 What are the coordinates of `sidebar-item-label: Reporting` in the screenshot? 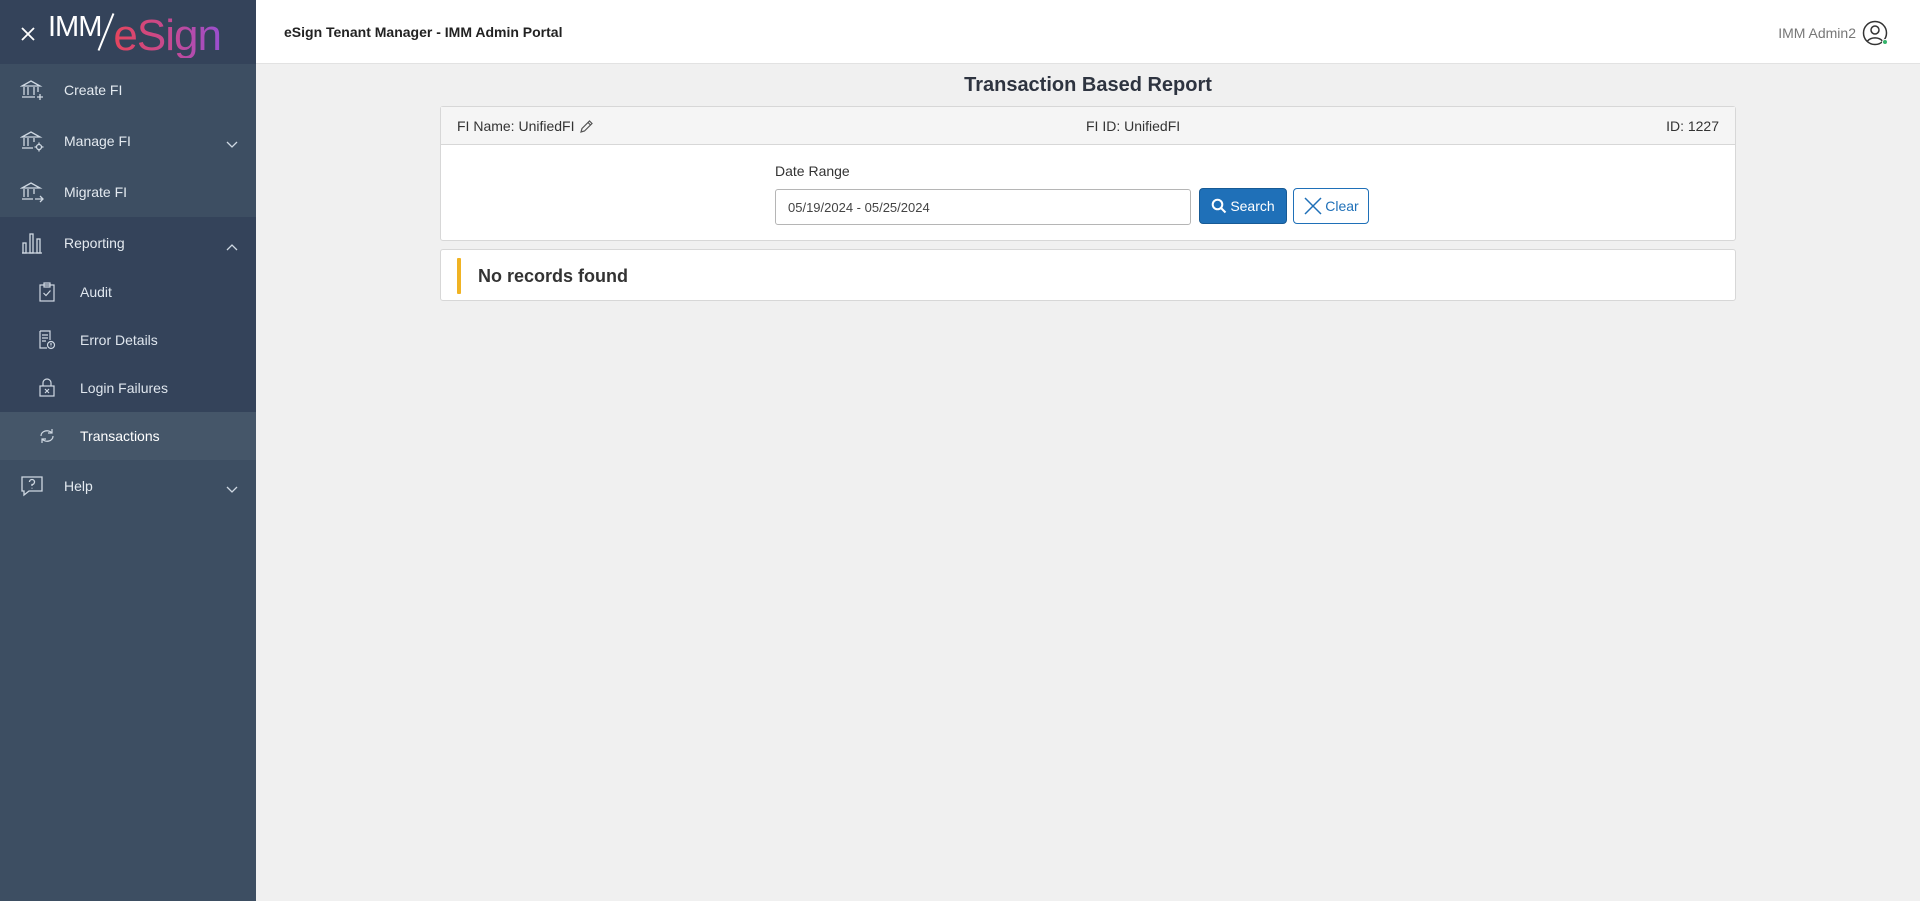 It's located at (94, 242).